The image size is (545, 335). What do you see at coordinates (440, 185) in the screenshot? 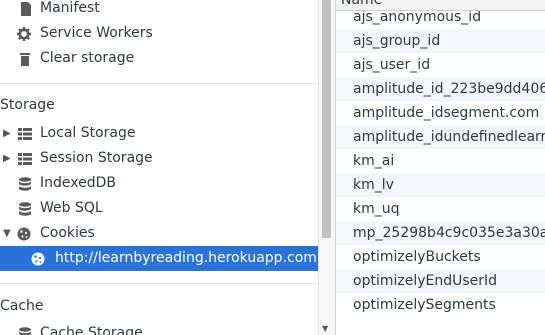
I see `table-row: km_lv` at bounding box center [440, 185].